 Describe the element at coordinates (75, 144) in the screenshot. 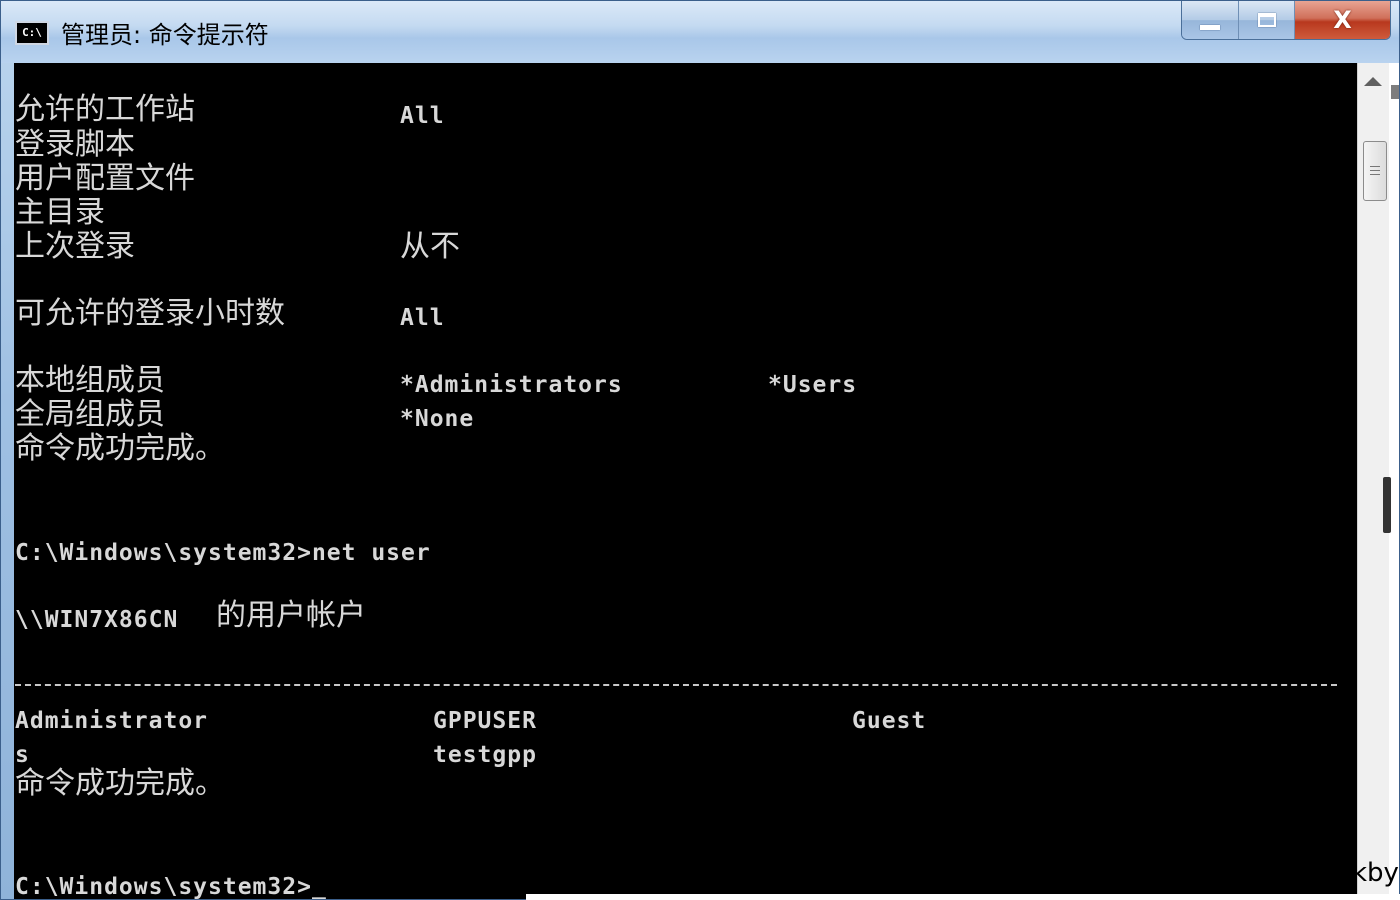

I see `field-label-logon-script: 登录脚本` at that location.